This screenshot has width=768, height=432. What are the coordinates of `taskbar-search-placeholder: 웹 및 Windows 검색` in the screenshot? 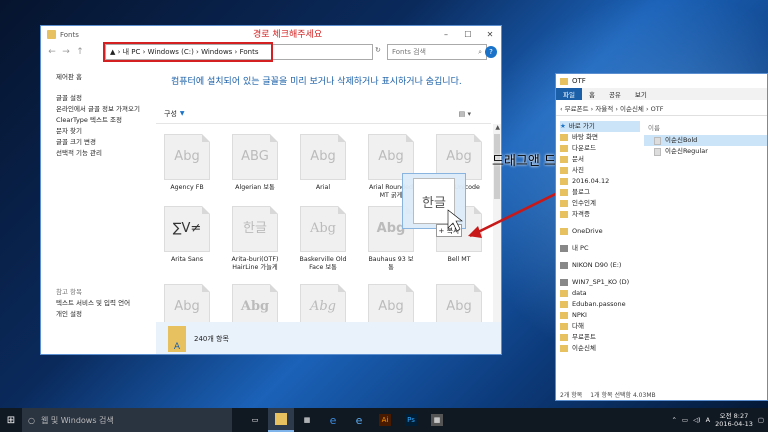 It's located at (77, 420).